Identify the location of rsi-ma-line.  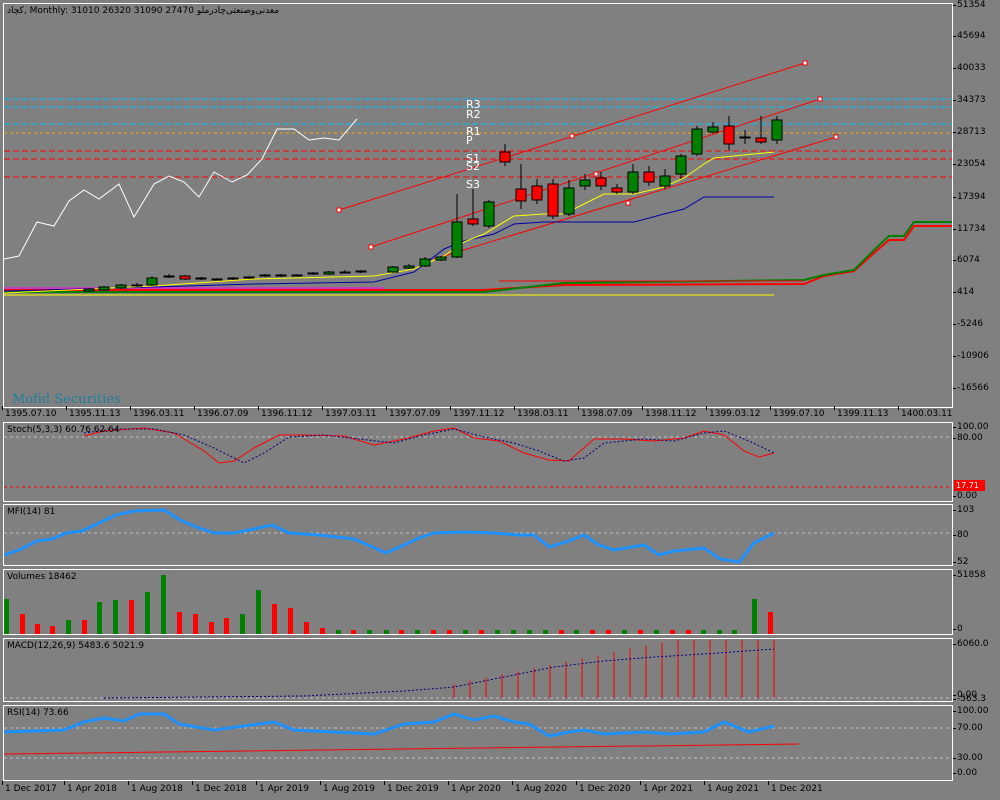
(402, 749).